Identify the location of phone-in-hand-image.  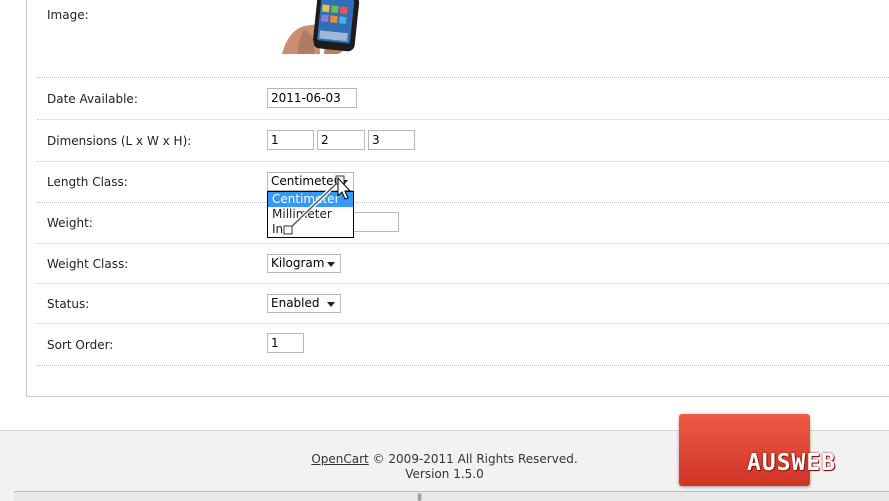
(314, 27).